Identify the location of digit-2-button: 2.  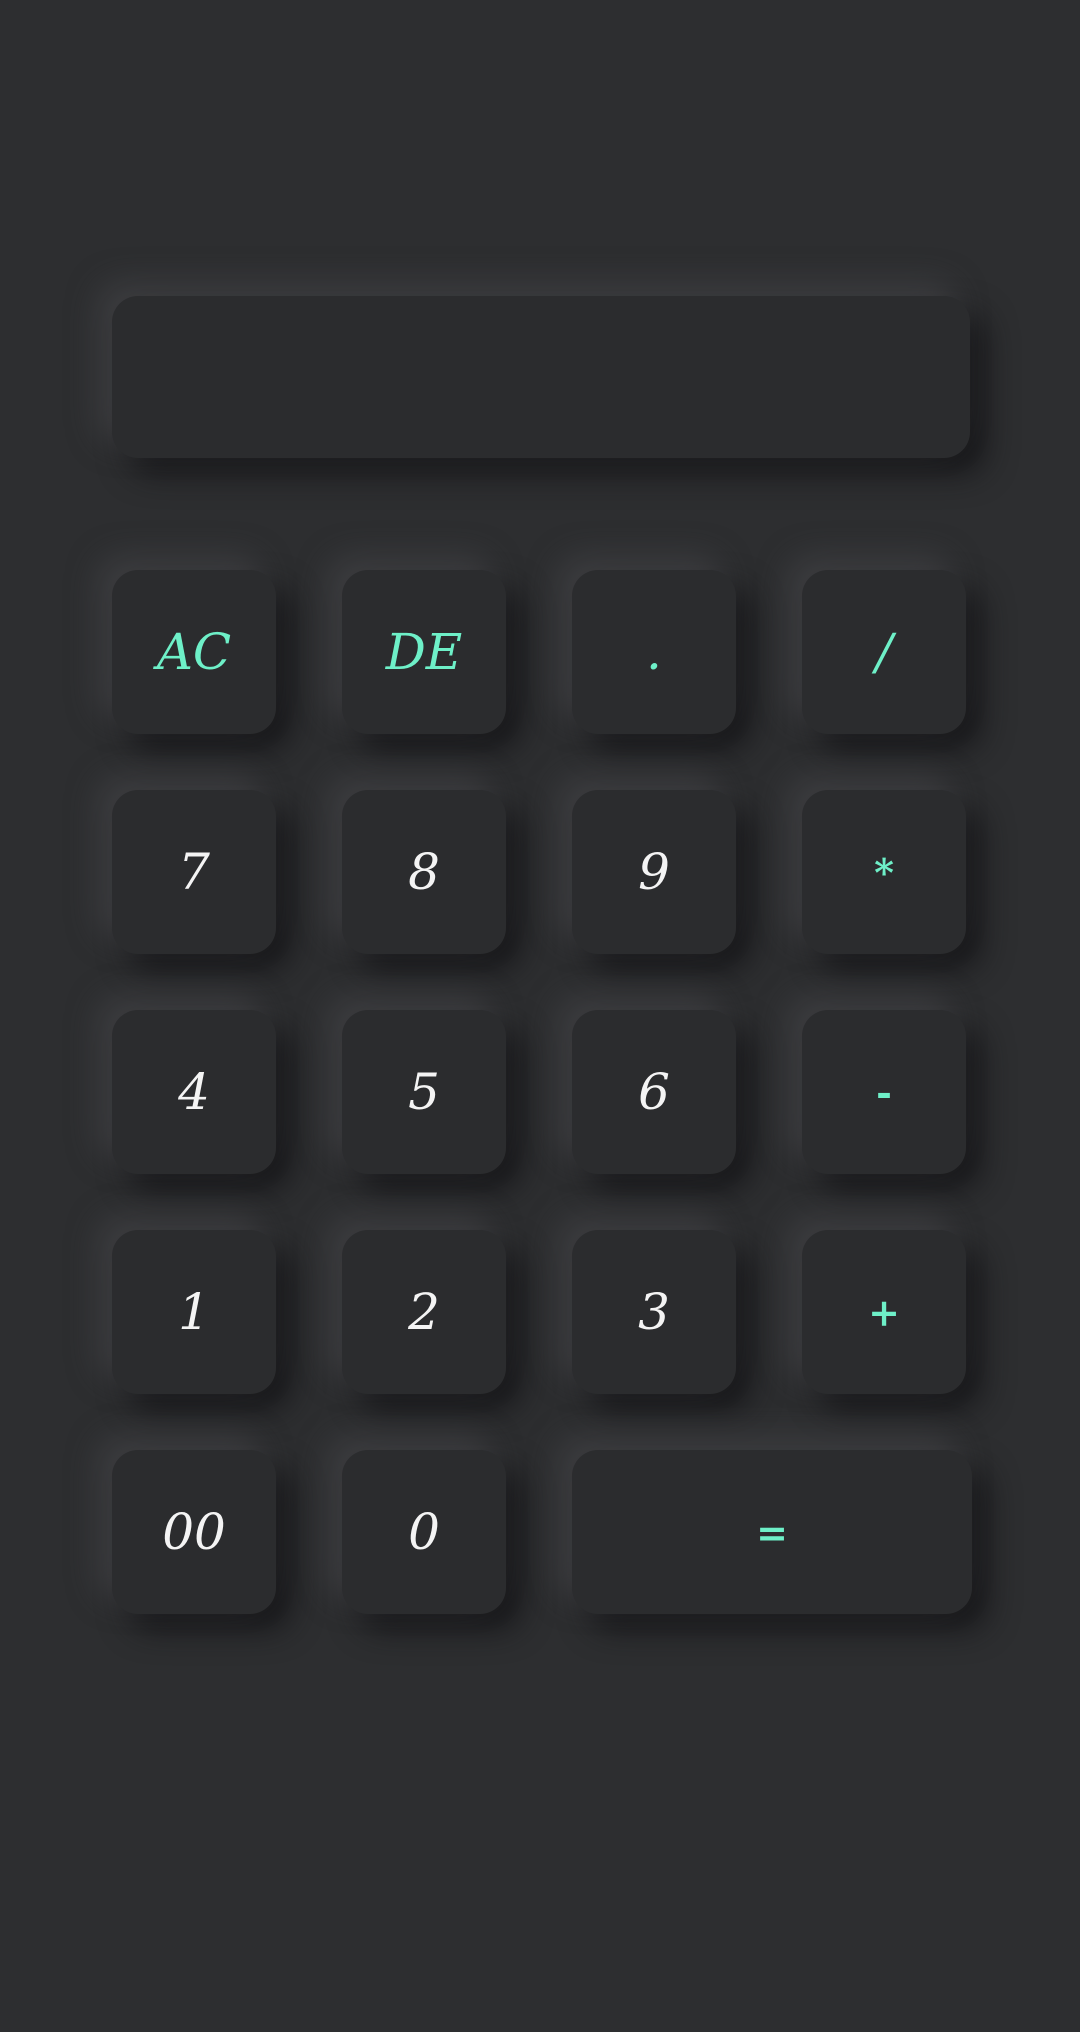
(424, 1312).